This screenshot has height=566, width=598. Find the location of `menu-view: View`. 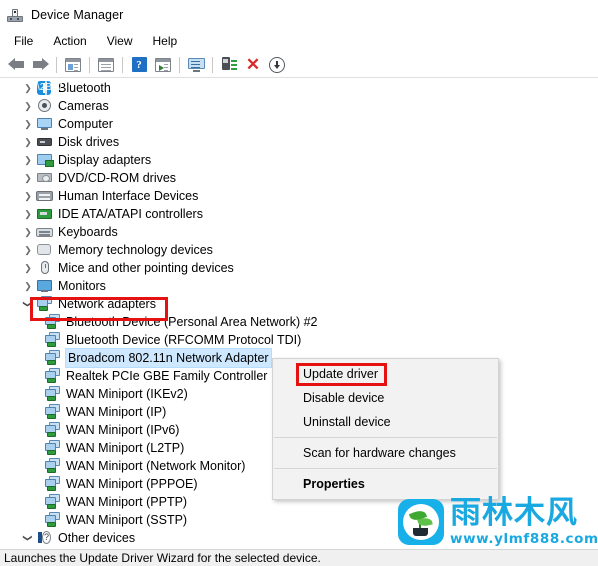

menu-view: View is located at coordinates (120, 41).